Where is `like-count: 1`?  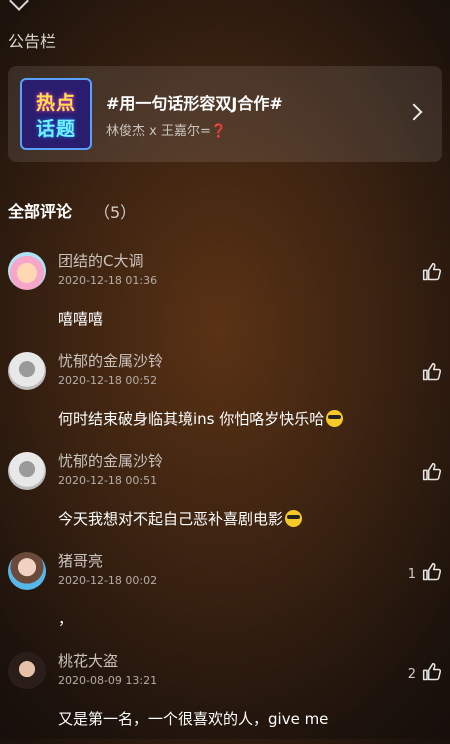
like-count: 1 is located at coordinates (411, 574).